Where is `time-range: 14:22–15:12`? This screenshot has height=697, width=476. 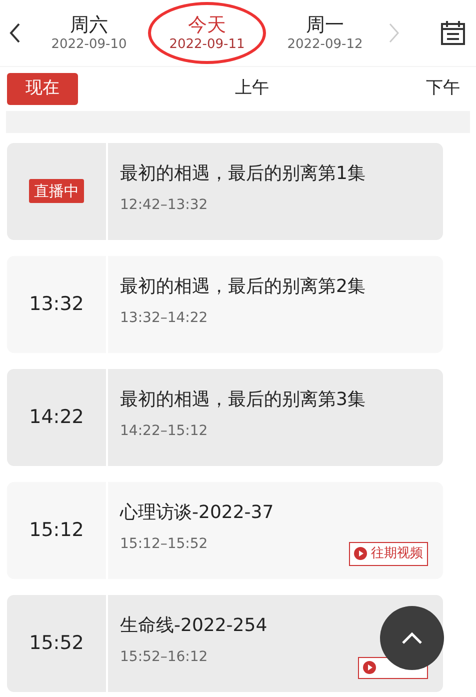
time-range: 14:22–15:12 is located at coordinates (164, 431).